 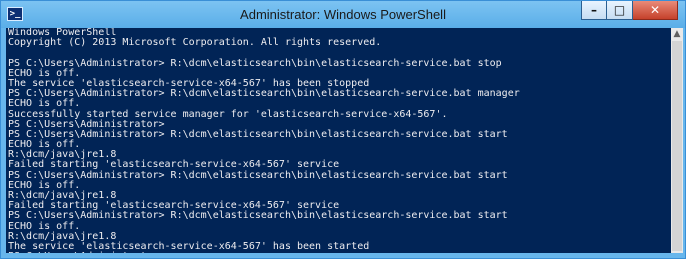 I want to click on console-prompt-line: PS C:\Users\Administrator>, so click(x=338, y=252).